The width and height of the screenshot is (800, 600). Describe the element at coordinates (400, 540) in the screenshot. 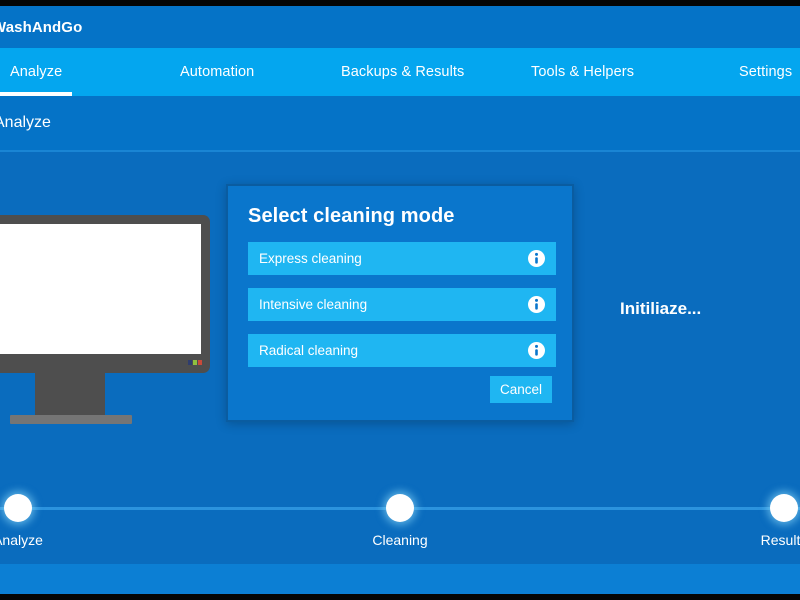

I see `progress-step-label: Cleaning` at that location.